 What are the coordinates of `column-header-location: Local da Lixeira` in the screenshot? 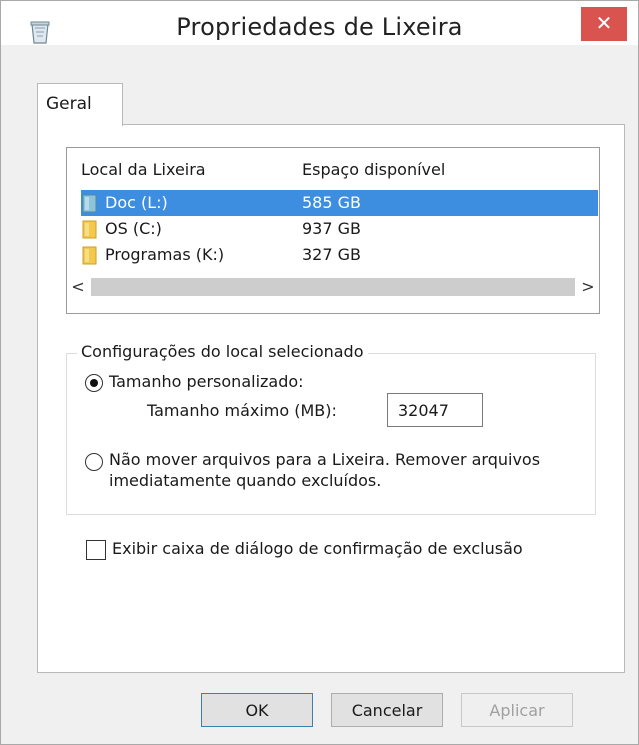 It's located at (143, 169).